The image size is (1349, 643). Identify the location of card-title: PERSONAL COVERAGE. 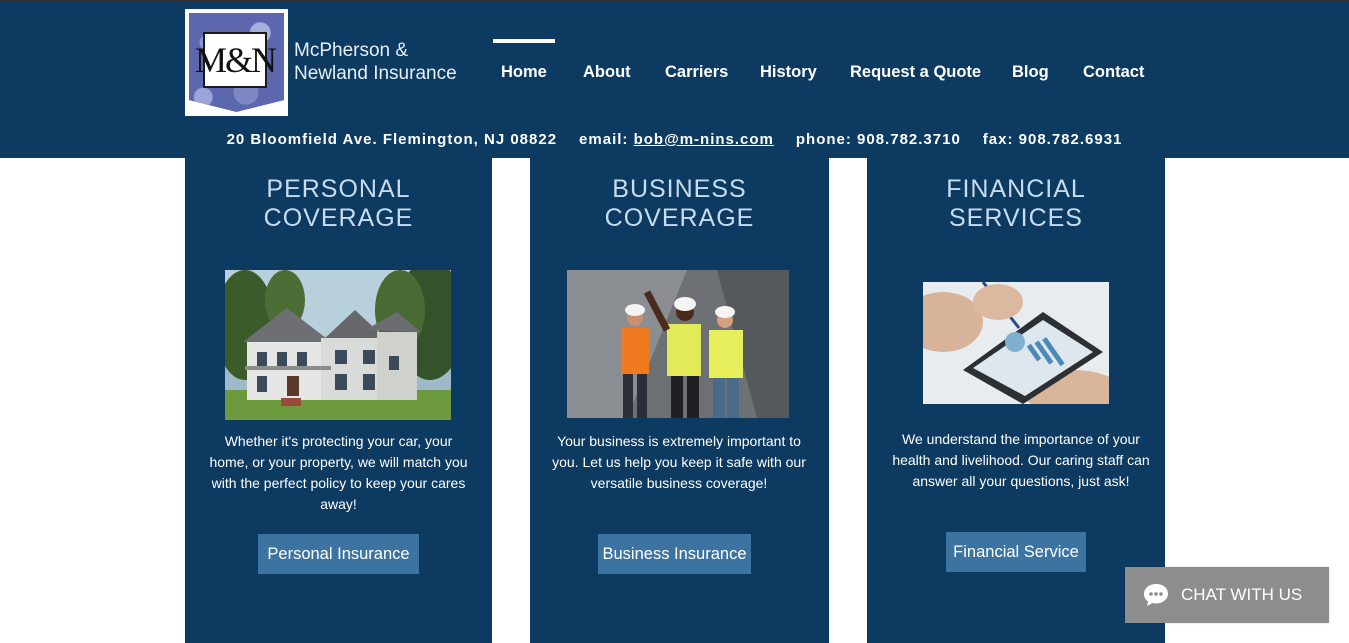
(338, 204).